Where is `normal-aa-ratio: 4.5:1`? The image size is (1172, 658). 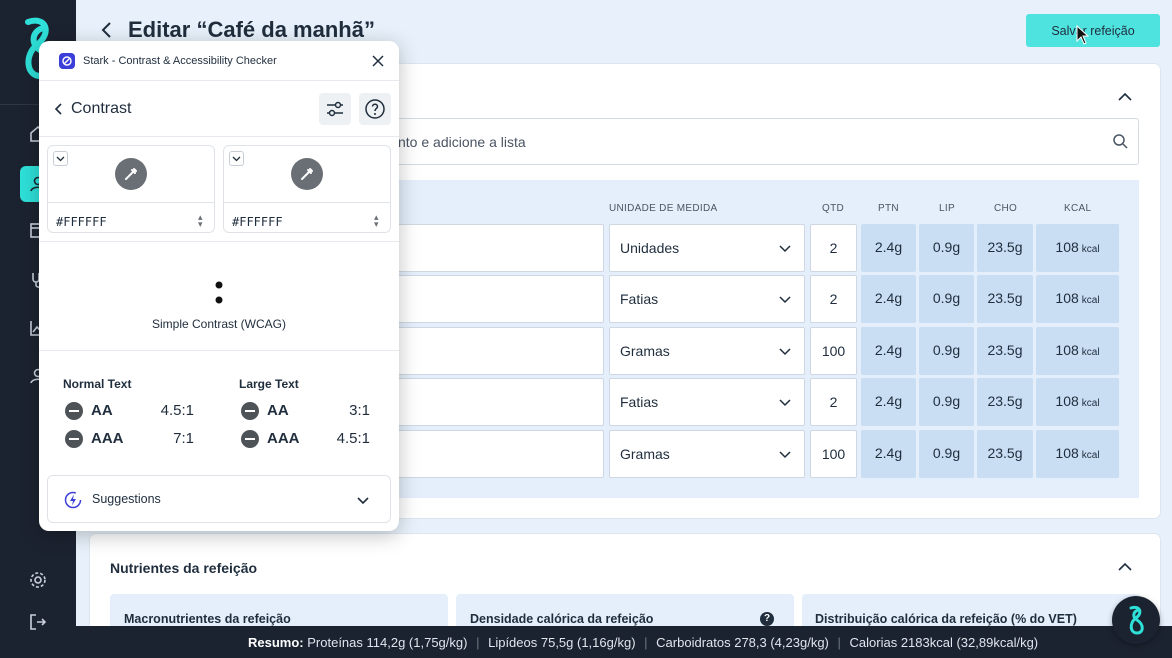
normal-aa-ratio: 4.5:1 is located at coordinates (177, 410).